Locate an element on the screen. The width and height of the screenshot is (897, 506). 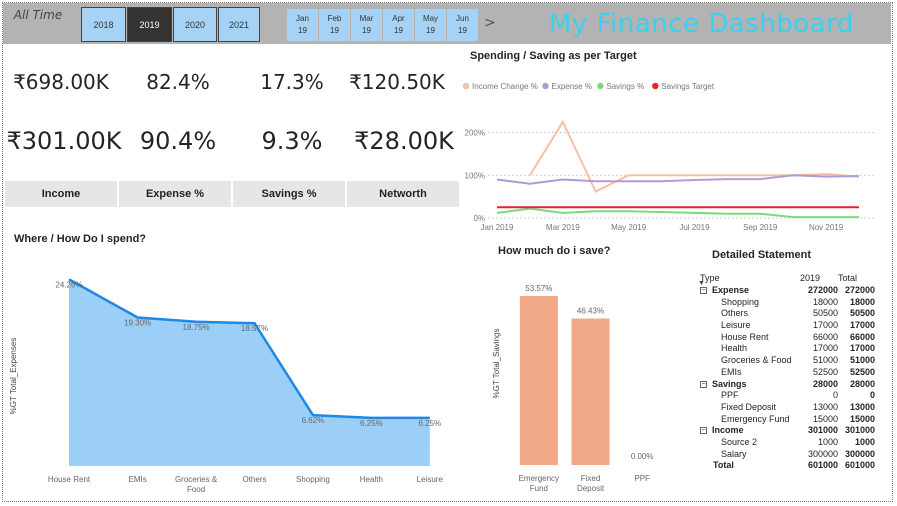
statement-year-cell: 50500 is located at coordinates (825, 313).